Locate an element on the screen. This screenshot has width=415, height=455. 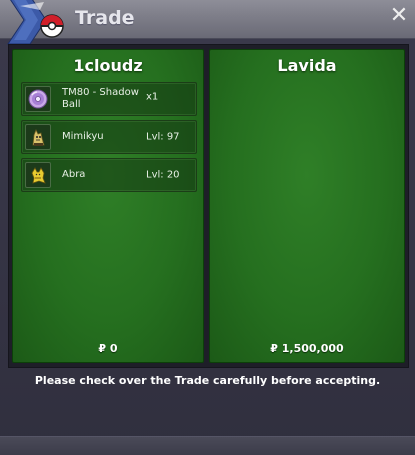
disc-icon is located at coordinates (38, 99).